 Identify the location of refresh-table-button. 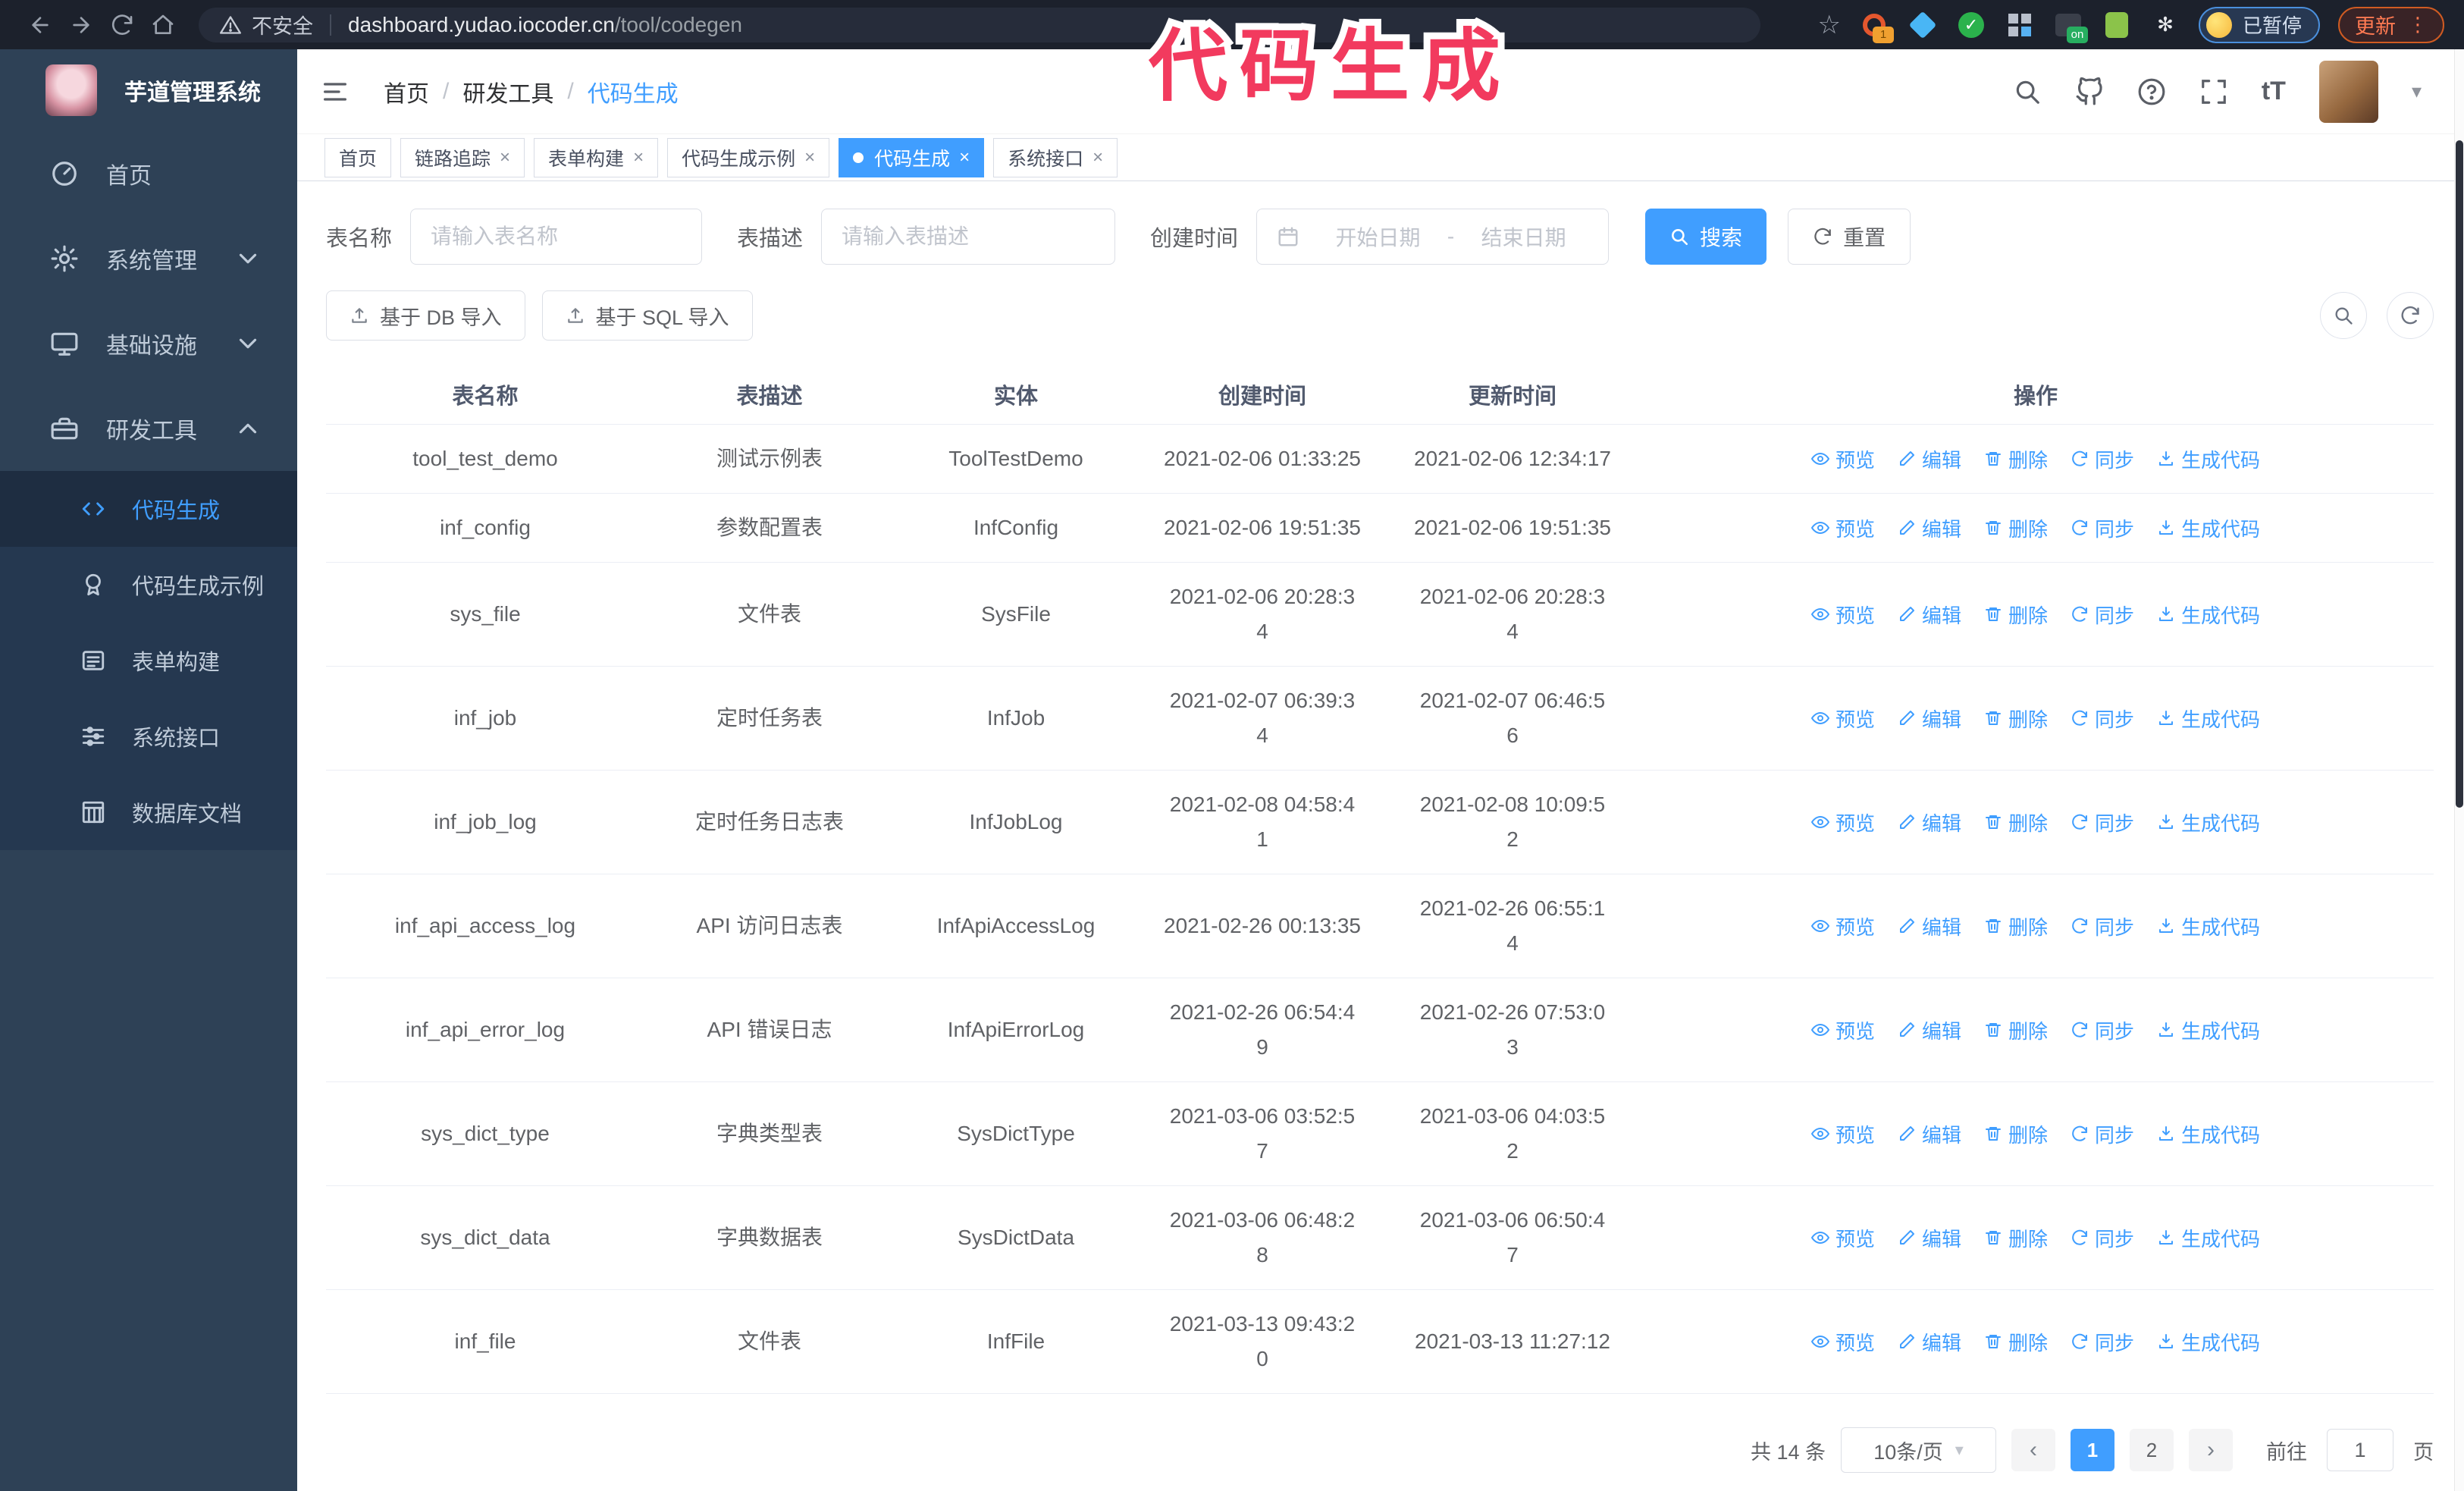
(2411, 315).